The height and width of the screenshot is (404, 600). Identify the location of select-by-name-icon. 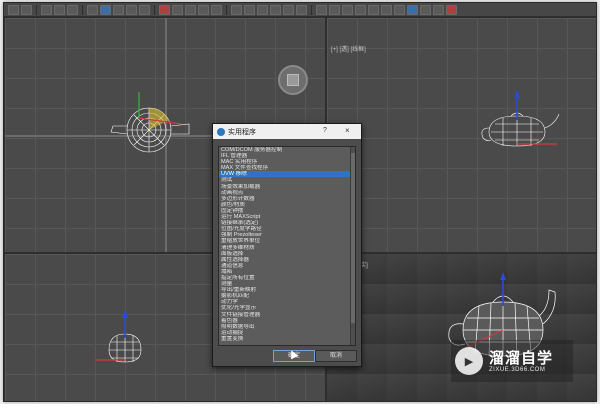
(118, 9).